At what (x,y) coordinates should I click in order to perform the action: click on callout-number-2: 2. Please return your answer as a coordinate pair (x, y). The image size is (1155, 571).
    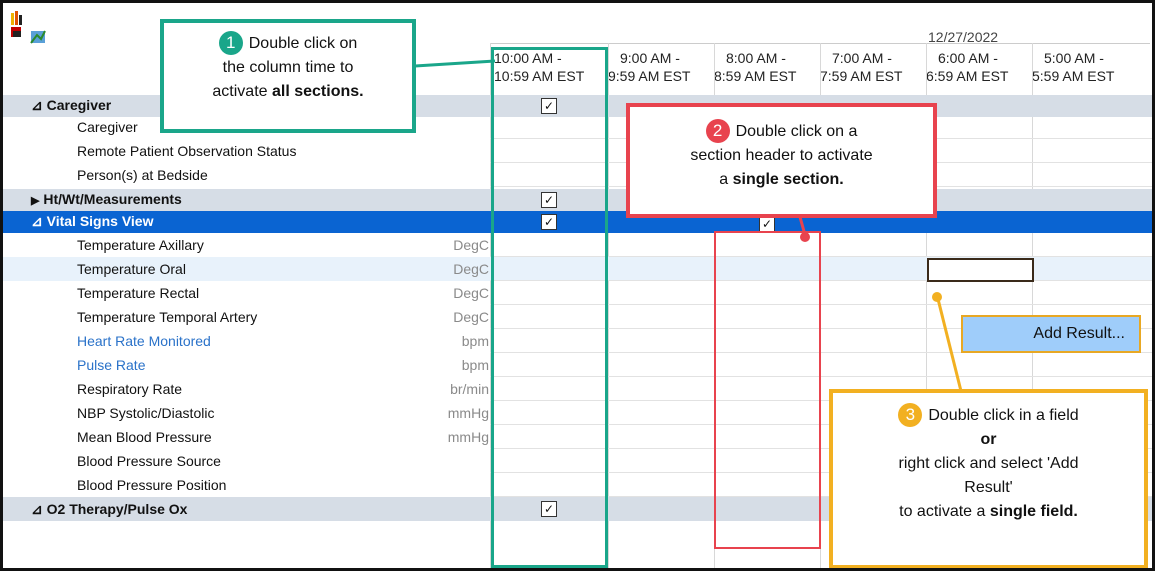
    Looking at the image, I should click on (717, 131).